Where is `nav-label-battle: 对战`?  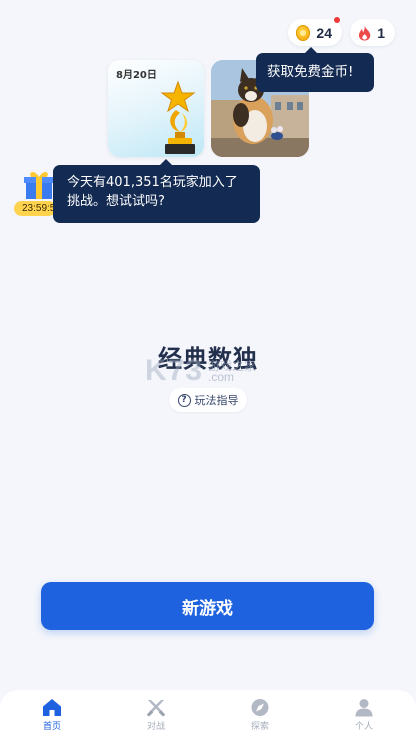 nav-label-battle: 对战 is located at coordinates (155, 727).